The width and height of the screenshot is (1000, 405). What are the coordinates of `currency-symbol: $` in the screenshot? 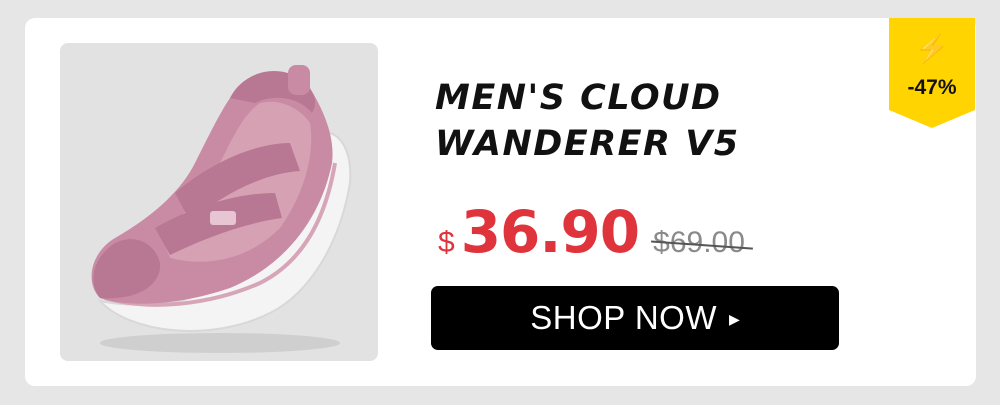 It's located at (446, 242).